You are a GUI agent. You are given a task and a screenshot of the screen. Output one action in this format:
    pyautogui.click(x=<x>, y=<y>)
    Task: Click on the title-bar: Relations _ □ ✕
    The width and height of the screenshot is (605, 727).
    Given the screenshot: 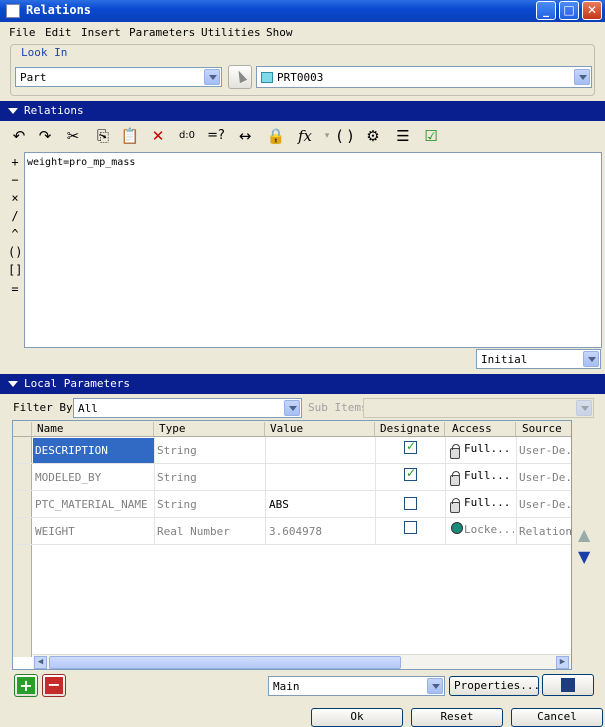 What is the action you would take?
    pyautogui.click(x=302, y=11)
    